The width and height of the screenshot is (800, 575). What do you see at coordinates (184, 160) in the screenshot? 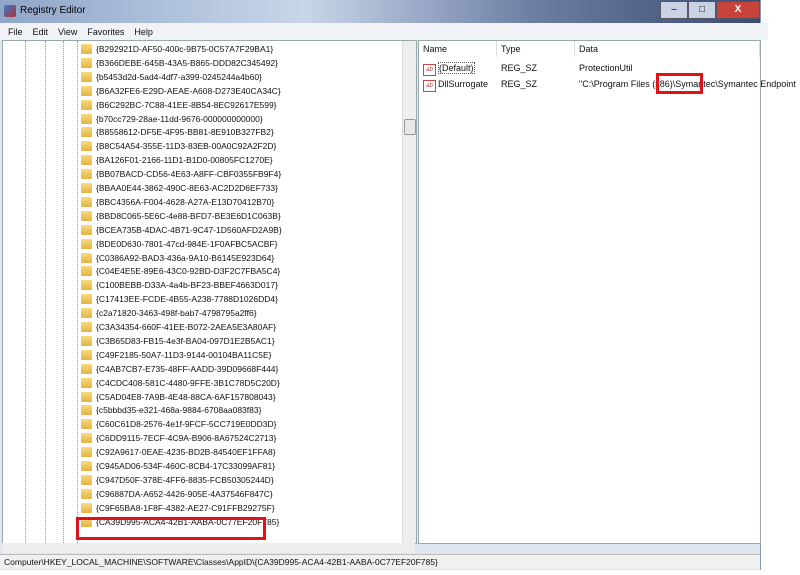
I see `tree-item-label: {BA126F01-2166-11D1-B1D0-00805FC1270E}` at bounding box center [184, 160].